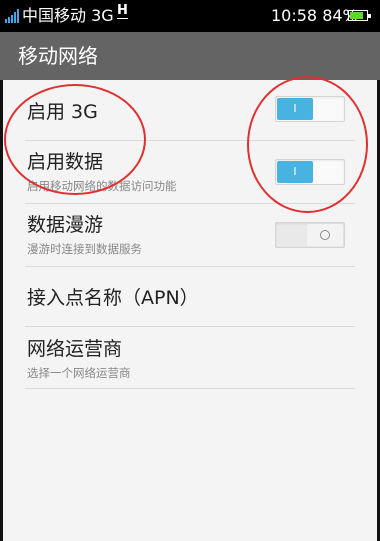 Image resolution: width=380 pixels, height=541 pixels. I want to click on setting-enable-data: 启用数据 启用移动网络的数据访问功能 I, so click(190, 172).